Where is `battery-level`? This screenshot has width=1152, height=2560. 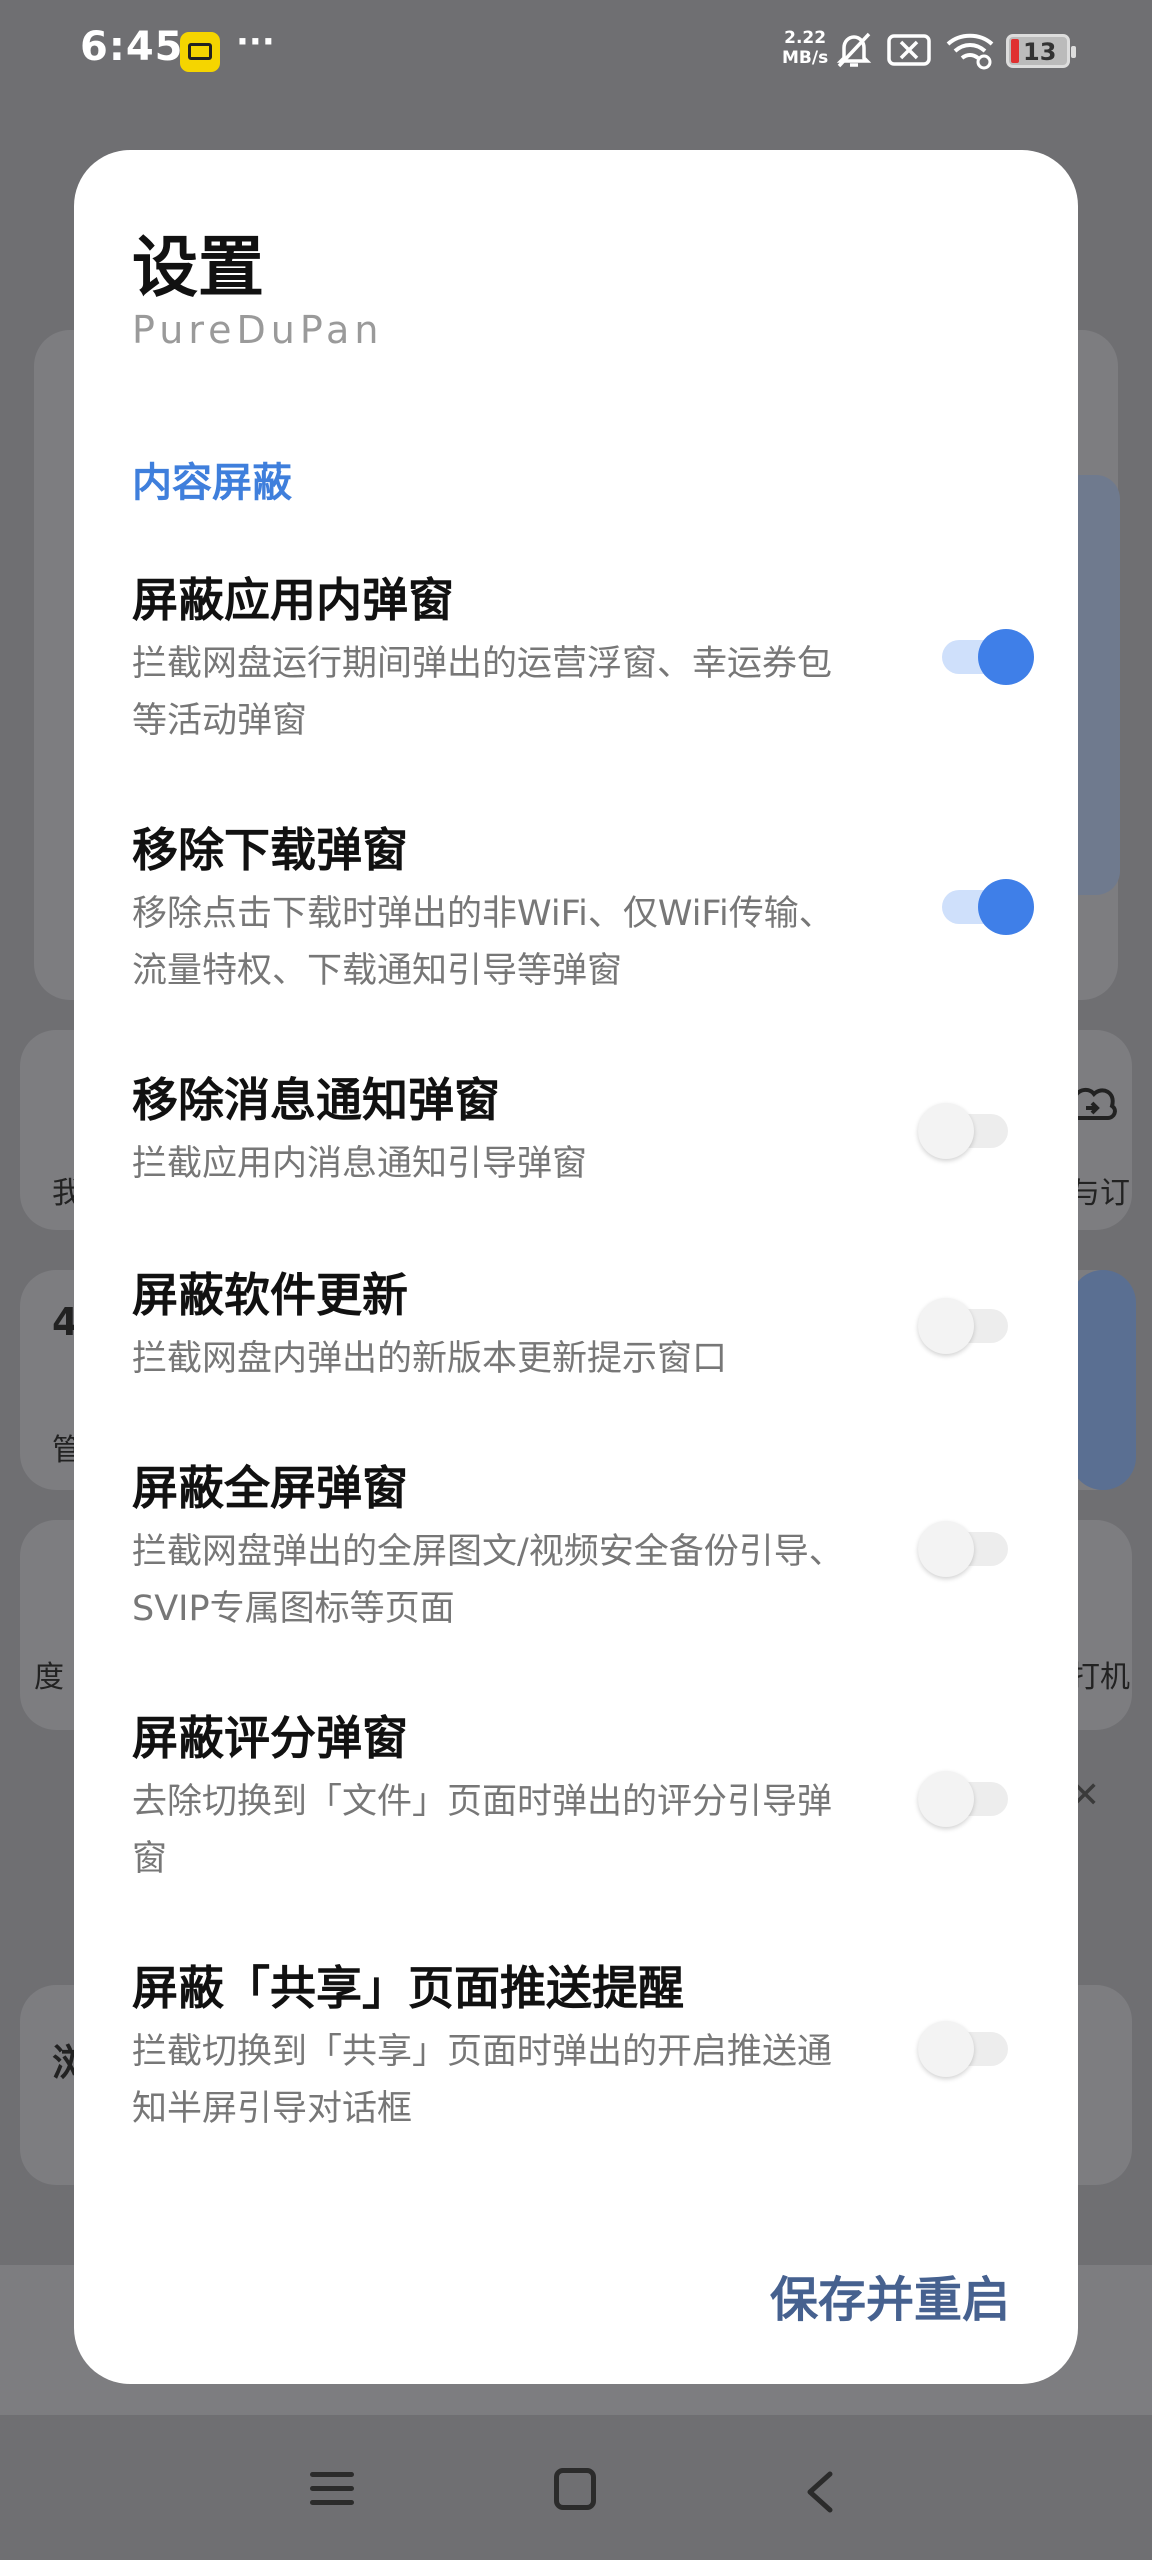
battery-level is located at coordinates (1015, 51).